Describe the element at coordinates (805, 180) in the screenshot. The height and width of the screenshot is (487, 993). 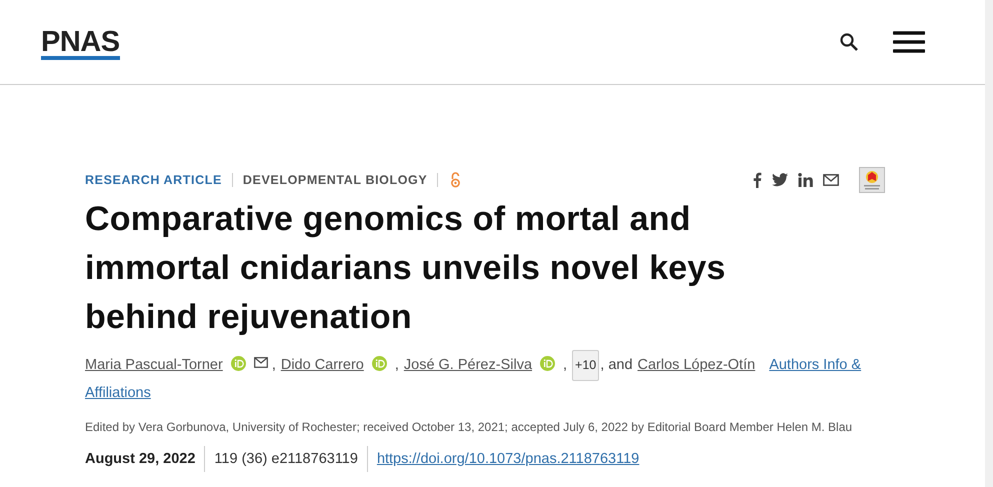
I see `linkedin-icon` at that location.